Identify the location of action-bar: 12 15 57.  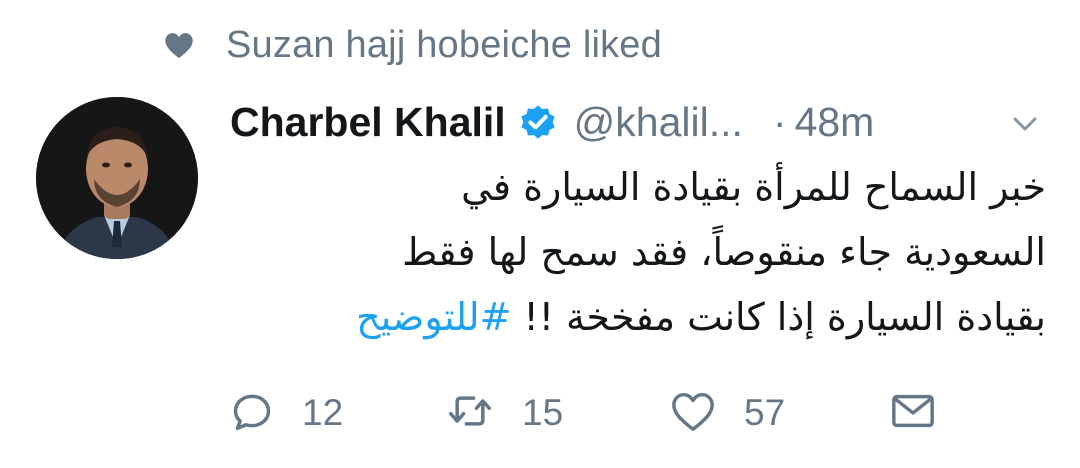
(635, 413).